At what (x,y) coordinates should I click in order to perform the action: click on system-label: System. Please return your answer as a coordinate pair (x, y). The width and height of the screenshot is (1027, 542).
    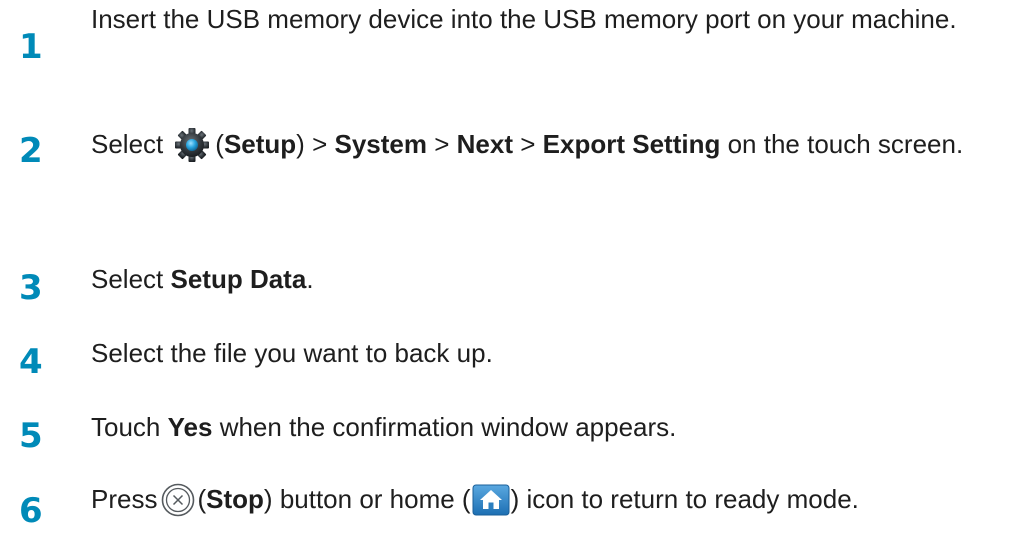
    Looking at the image, I should click on (381, 144).